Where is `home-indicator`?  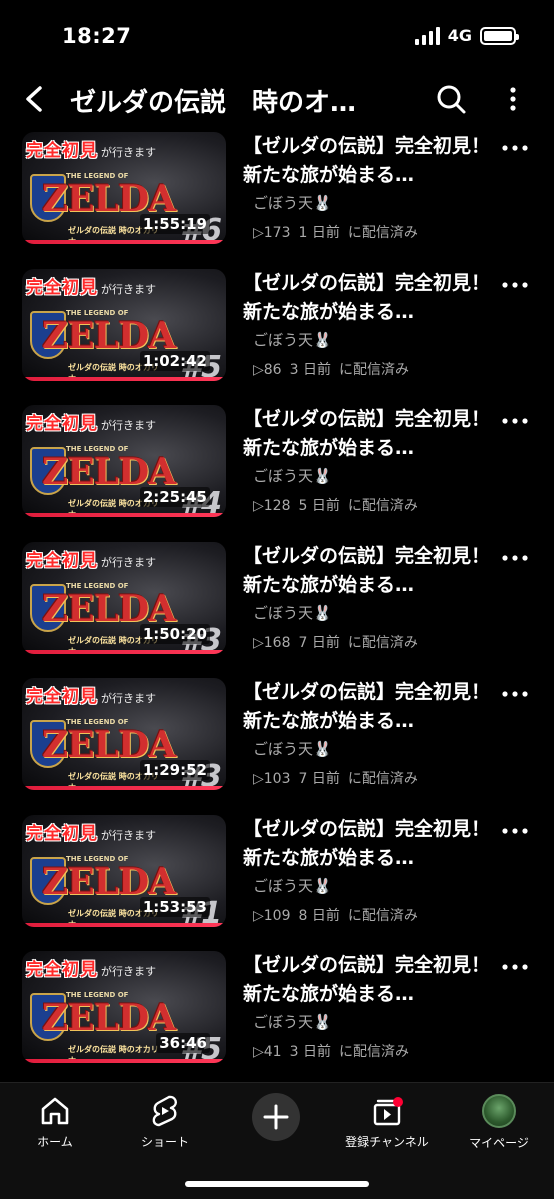 home-indicator is located at coordinates (277, 1184).